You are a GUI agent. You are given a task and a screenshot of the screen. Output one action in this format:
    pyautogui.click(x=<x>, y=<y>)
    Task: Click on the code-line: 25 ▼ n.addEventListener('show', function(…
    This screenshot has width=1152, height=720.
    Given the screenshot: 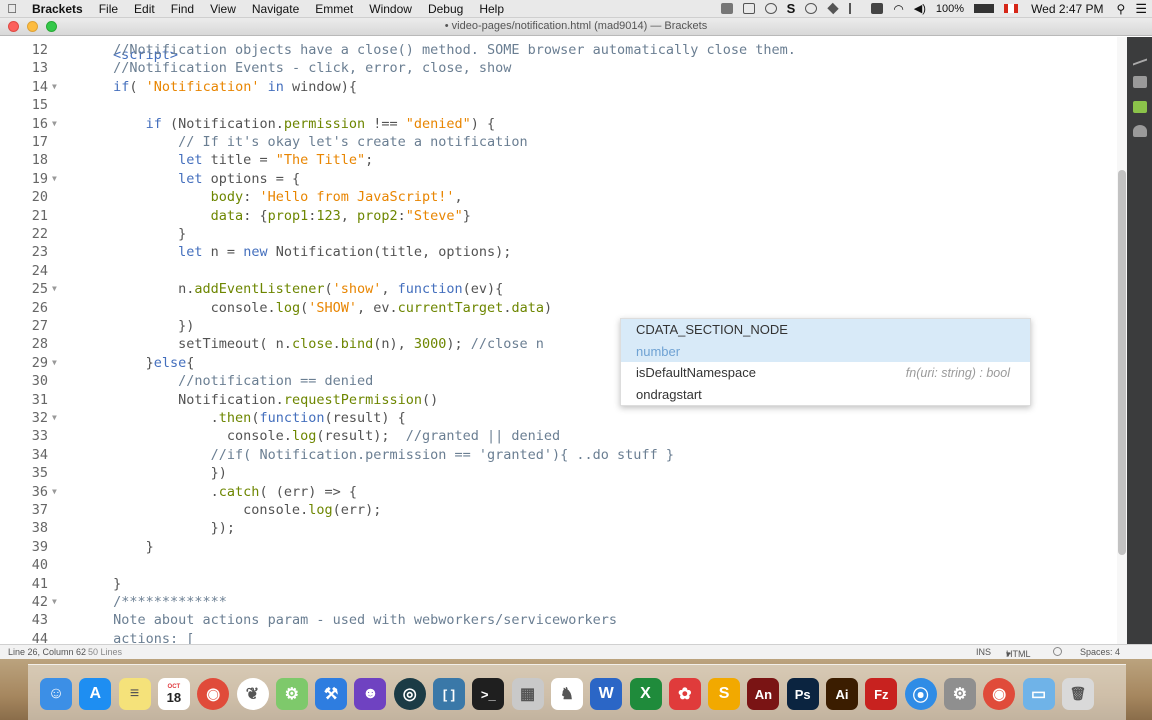 What is the action you would take?
    pyautogui.click(x=563, y=289)
    